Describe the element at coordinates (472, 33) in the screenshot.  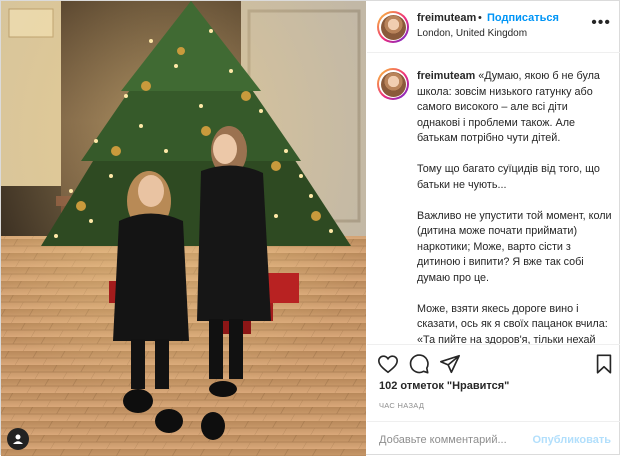
I see `location-link: London, United Kingdom` at that location.